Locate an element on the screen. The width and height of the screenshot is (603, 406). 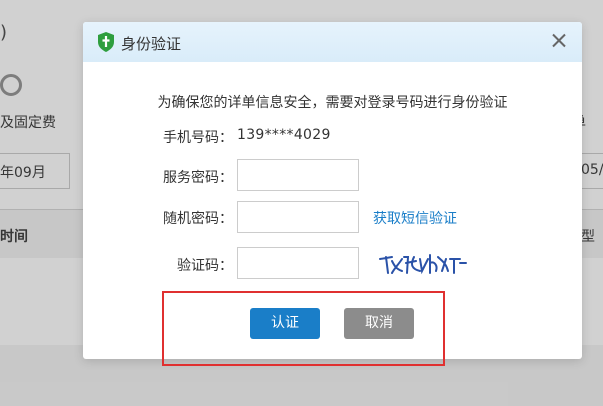
random-password-label: 随机密码： is located at coordinates (198, 219).